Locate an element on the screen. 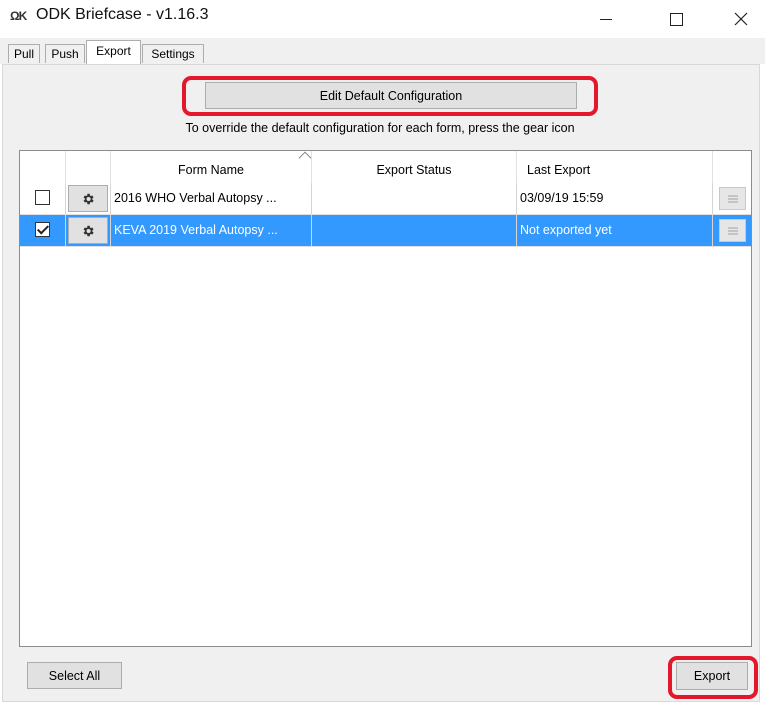 The width and height of the screenshot is (765, 704). close-button is located at coordinates (741, 19).